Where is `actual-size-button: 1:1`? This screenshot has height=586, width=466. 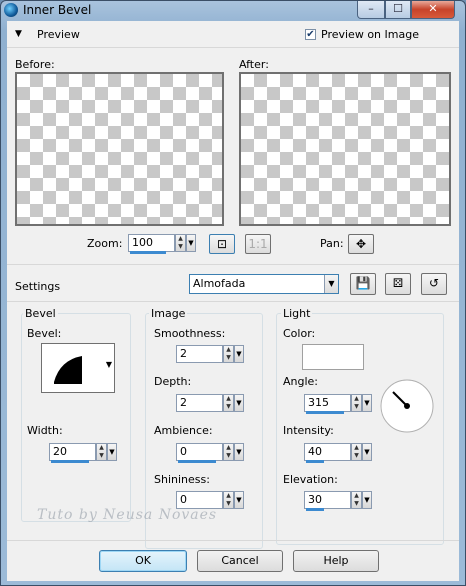
actual-size-button: 1:1 is located at coordinates (258, 244).